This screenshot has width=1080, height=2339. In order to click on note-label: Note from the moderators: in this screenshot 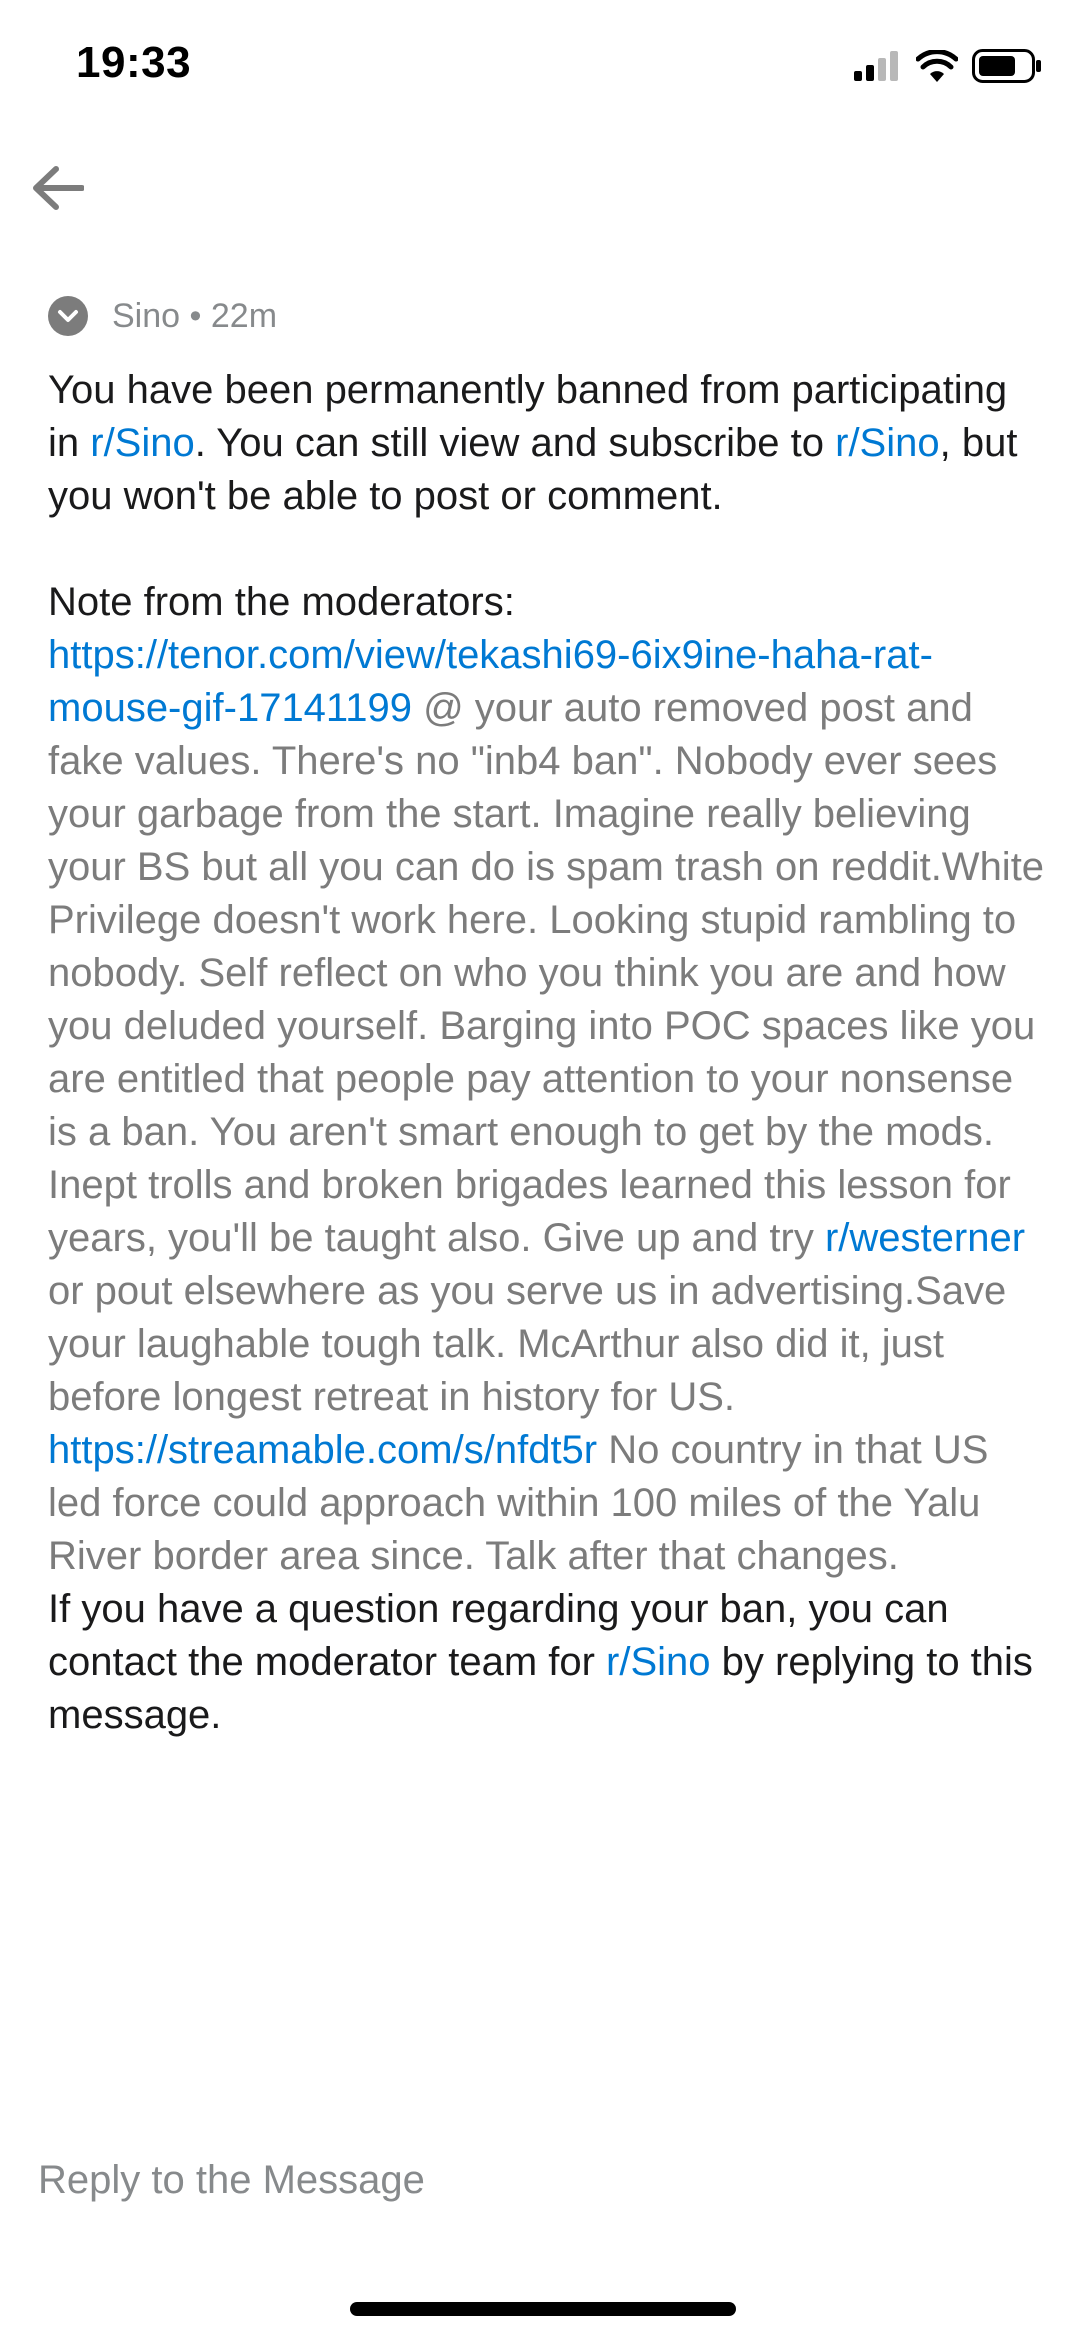, I will do `click(281, 602)`.